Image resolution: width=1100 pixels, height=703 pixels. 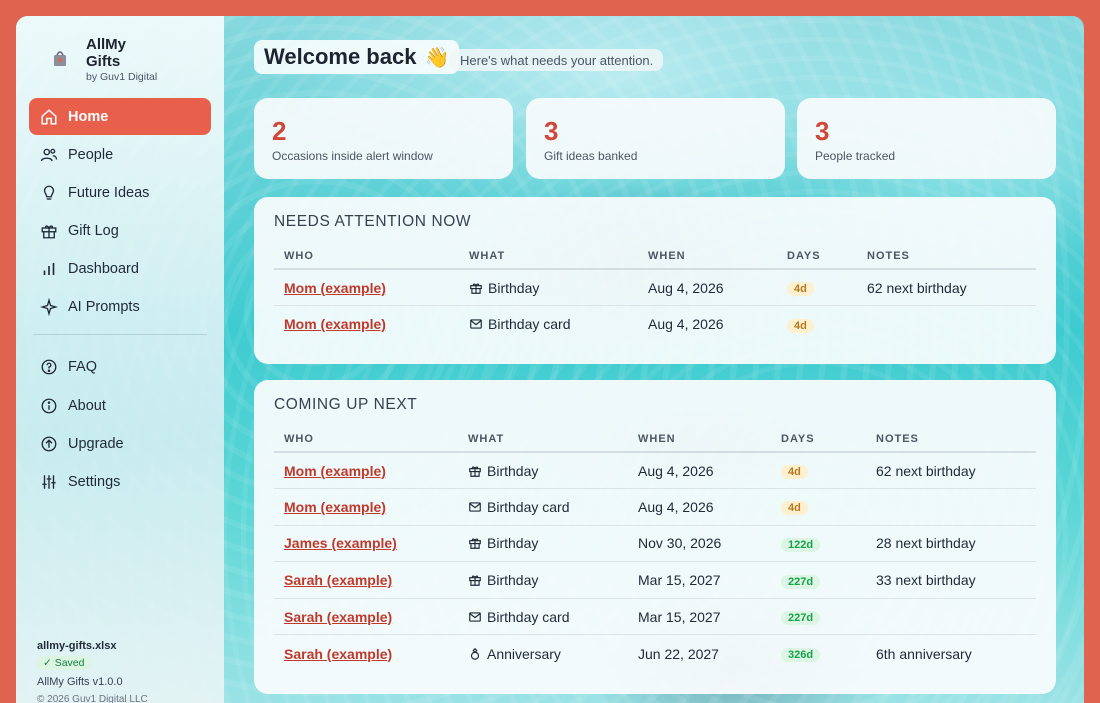 I want to click on lightbulb-icon, so click(x=49, y=192).